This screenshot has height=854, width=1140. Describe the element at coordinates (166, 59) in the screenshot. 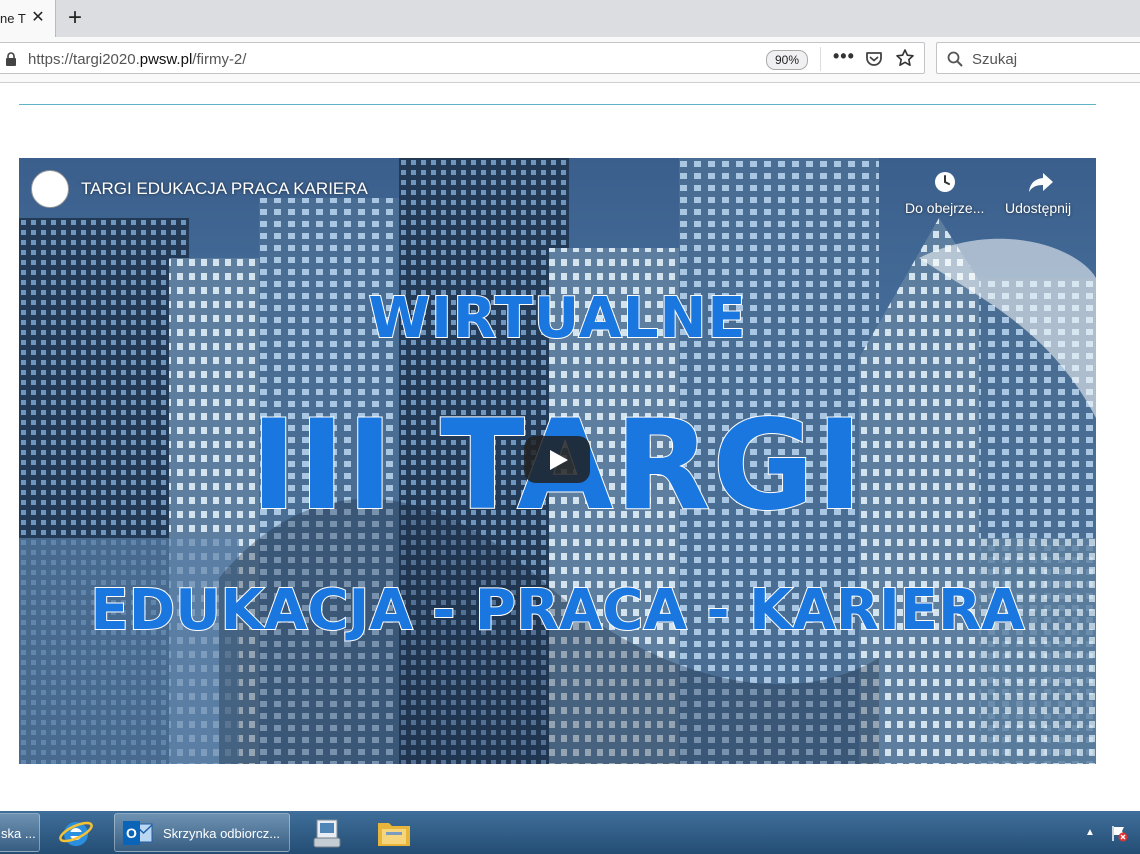

I see `url-domain: pwsw.pl` at that location.